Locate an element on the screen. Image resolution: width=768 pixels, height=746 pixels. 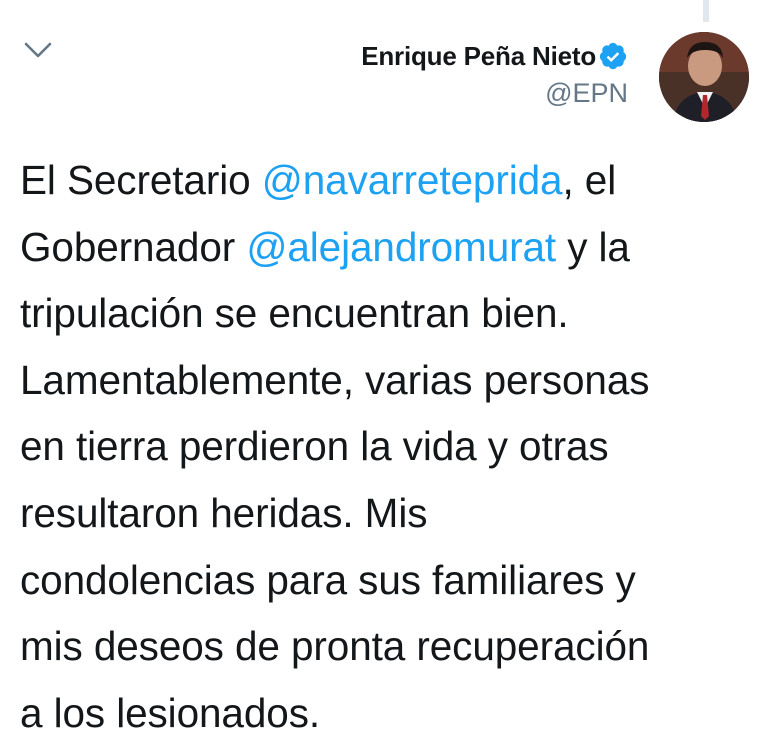
tweet-text-line: resultaron heridas. Mis is located at coordinates (390, 513).